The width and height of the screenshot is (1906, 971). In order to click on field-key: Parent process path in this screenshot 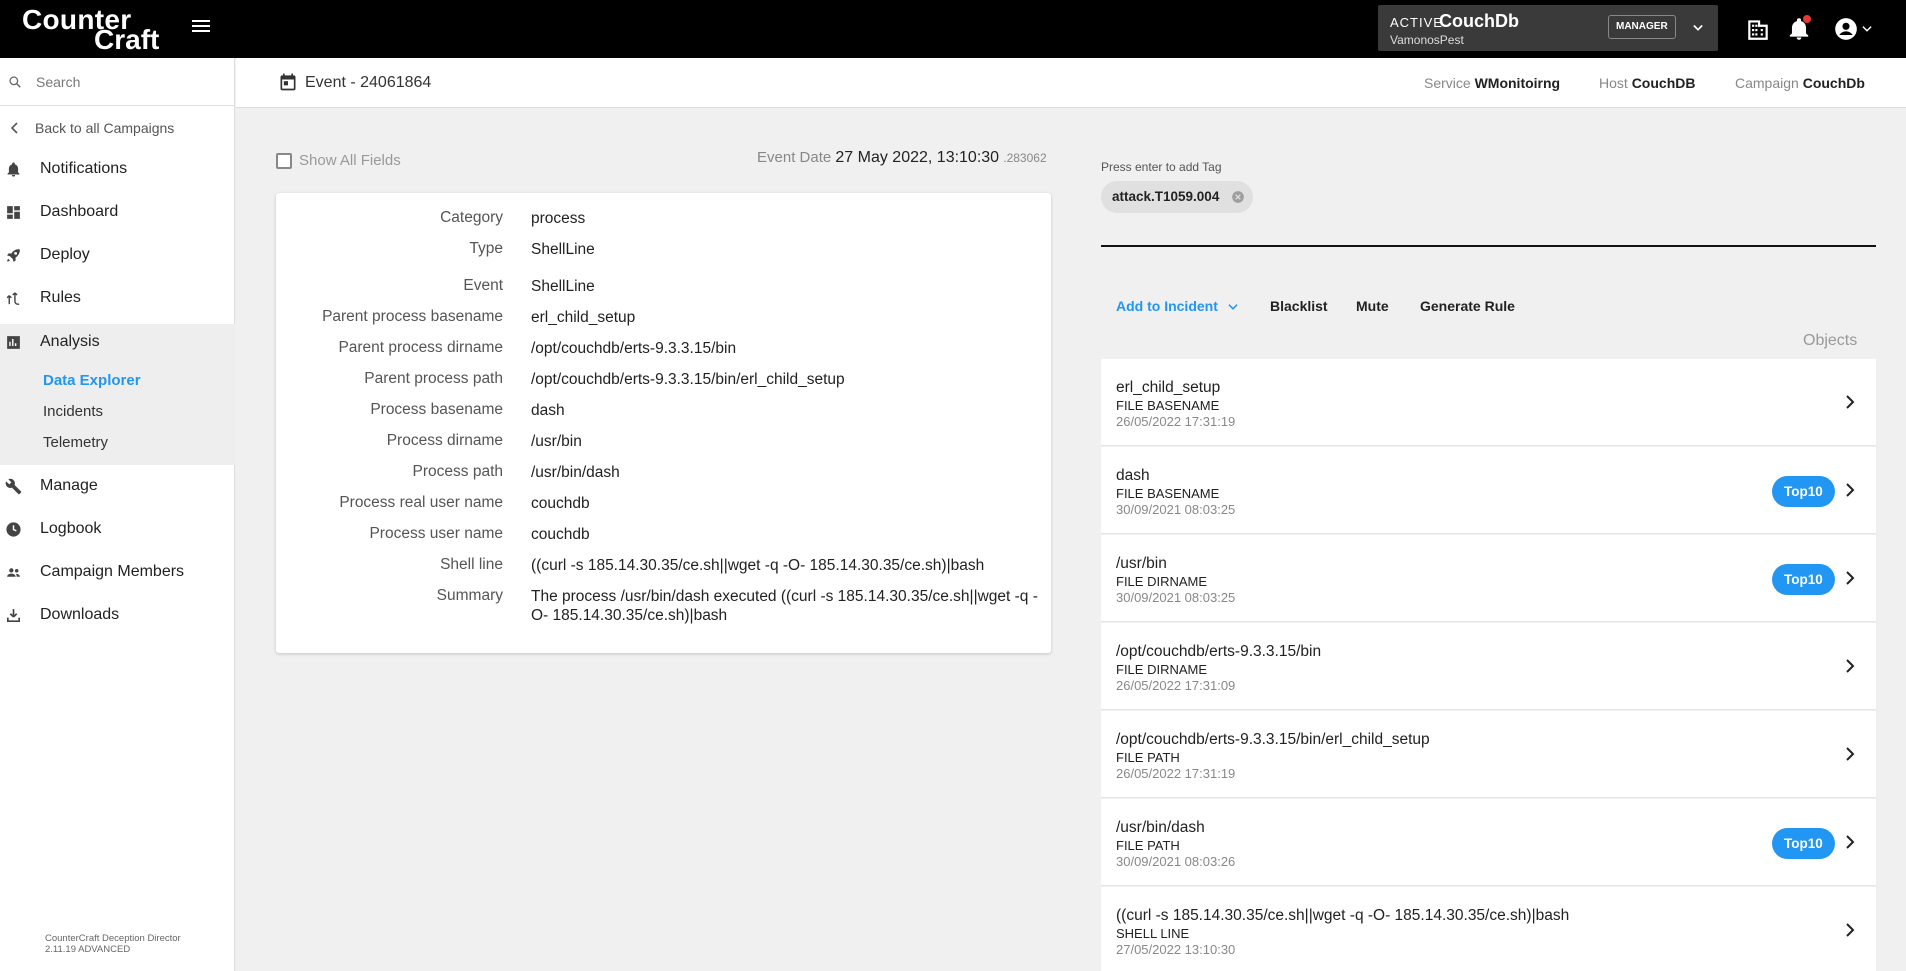, I will do `click(433, 378)`.